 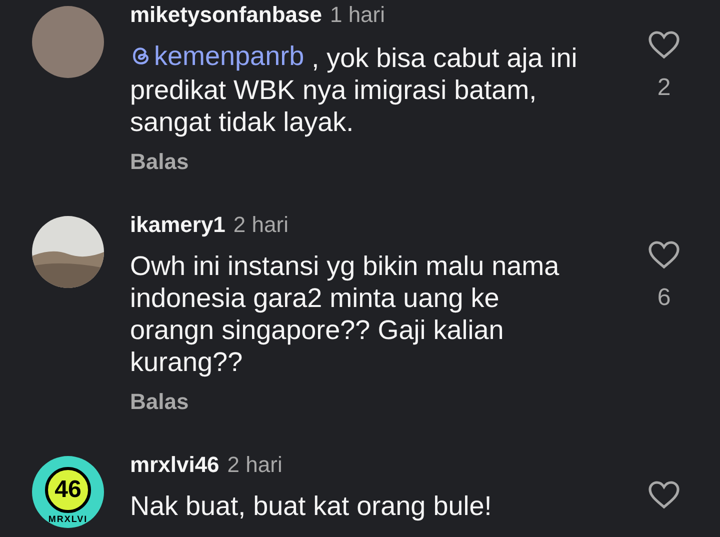 What do you see at coordinates (358, 14) in the screenshot?
I see `timestamp: 1 hari` at bounding box center [358, 14].